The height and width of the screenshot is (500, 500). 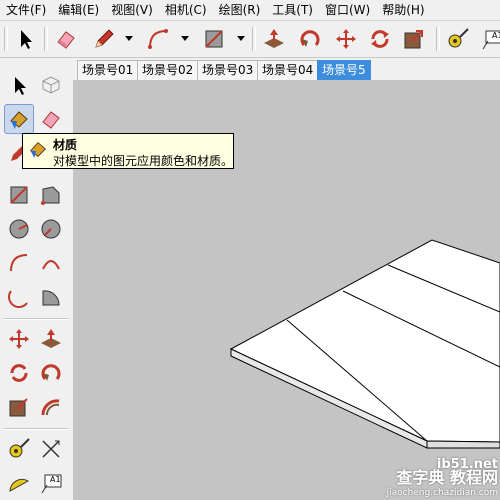 I want to click on dimension-icon, so click(x=51, y=449).